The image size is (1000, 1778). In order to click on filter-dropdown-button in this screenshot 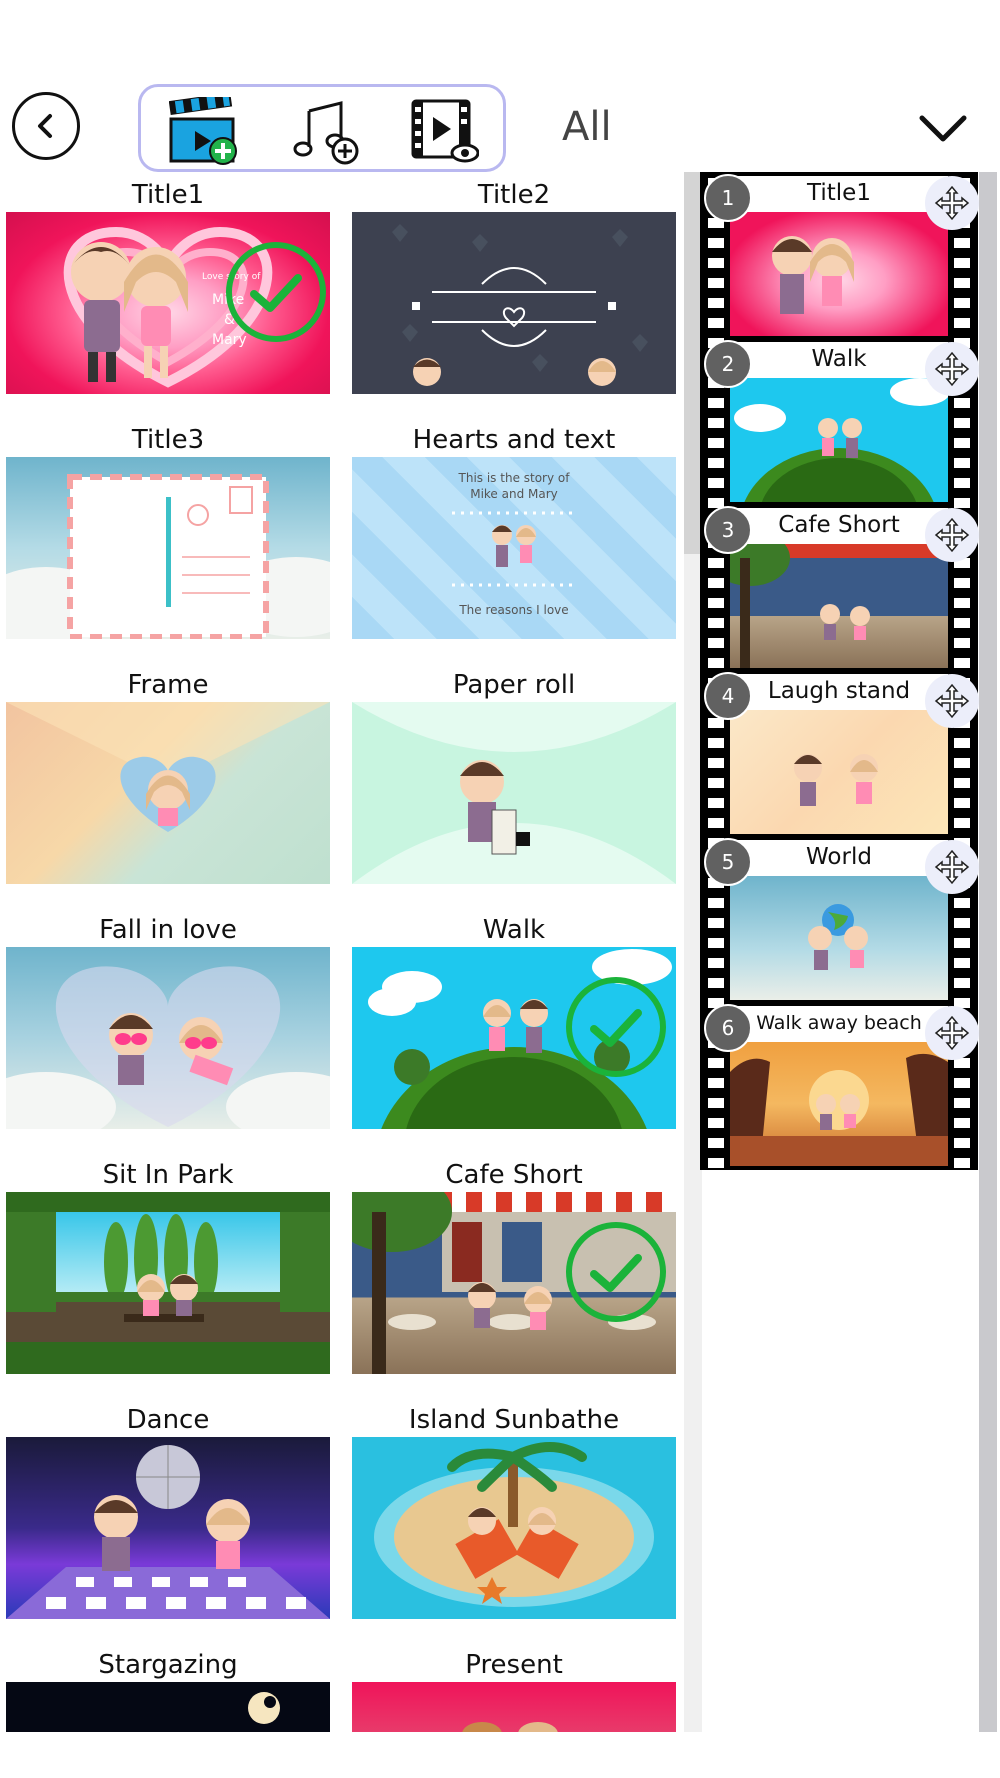, I will do `click(943, 129)`.